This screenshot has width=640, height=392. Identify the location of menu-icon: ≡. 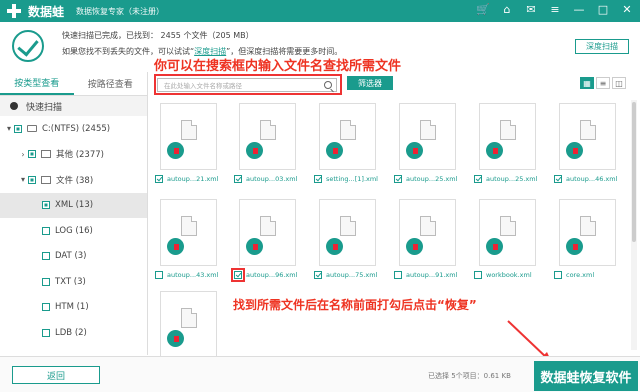
(555, 9).